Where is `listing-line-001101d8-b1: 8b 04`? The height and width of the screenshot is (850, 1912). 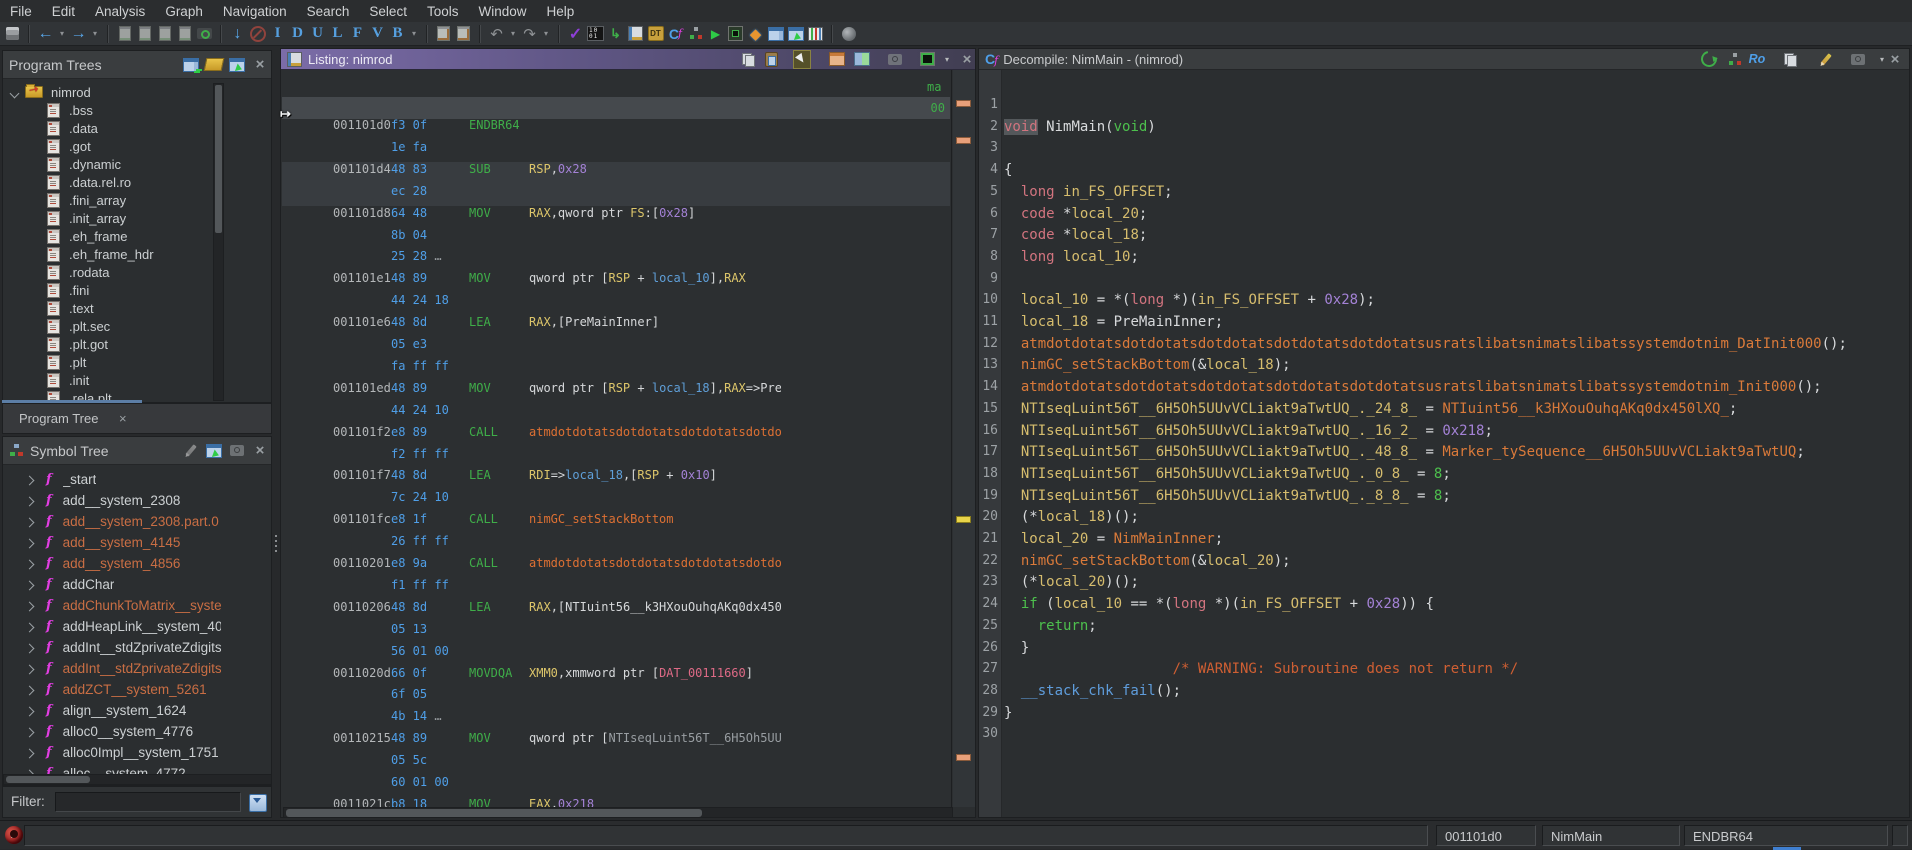 listing-line-001101d8-b1: 8b 04 is located at coordinates (616, 235).